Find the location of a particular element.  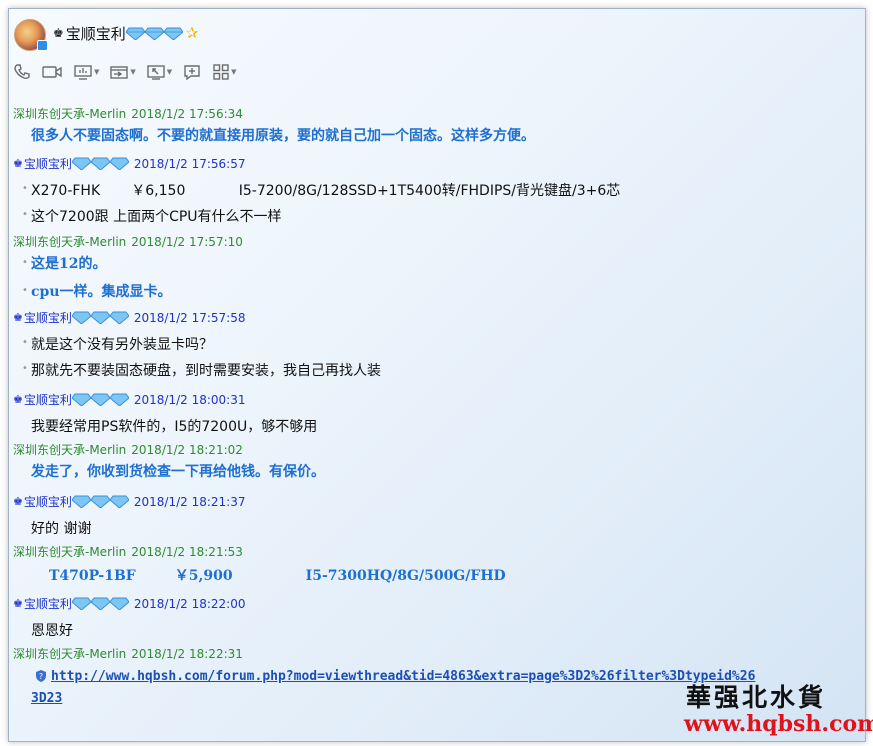

message-text: 好的 谢谢 is located at coordinates (61, 529).